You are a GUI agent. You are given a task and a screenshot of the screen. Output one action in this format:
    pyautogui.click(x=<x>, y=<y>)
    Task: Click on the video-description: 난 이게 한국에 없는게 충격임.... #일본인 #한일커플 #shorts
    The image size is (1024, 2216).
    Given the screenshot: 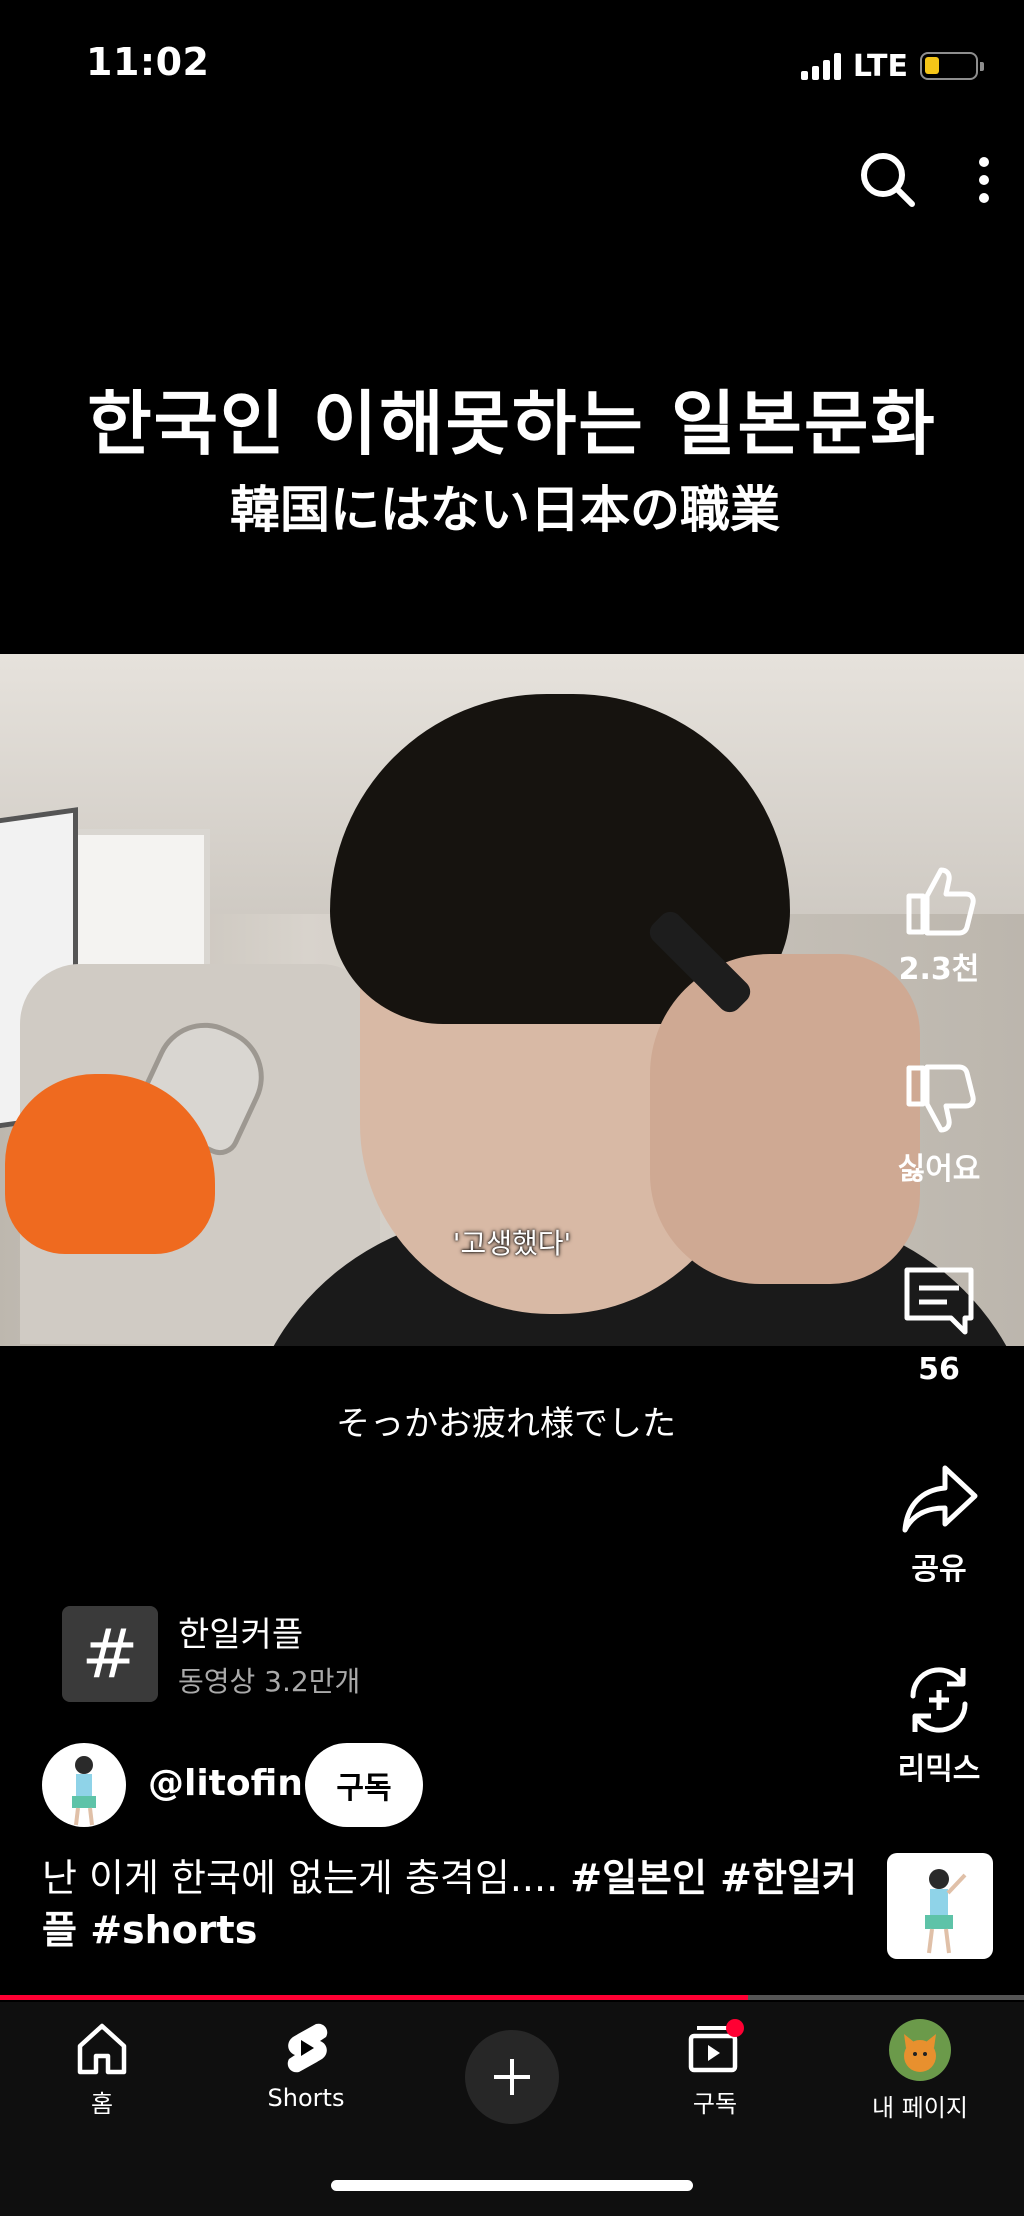 What is the action you would take?
    pyautogui.click(x=452, y=1904)
    